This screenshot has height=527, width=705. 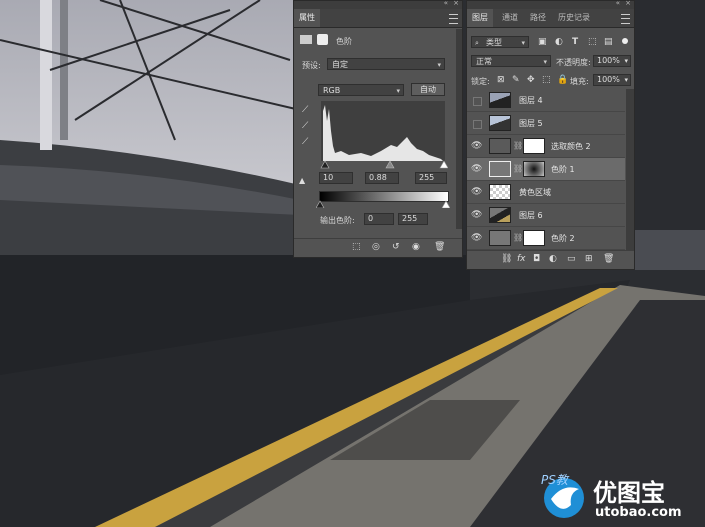 I want to click on blend-mode-value: 正常, so click(x=484, y=61).